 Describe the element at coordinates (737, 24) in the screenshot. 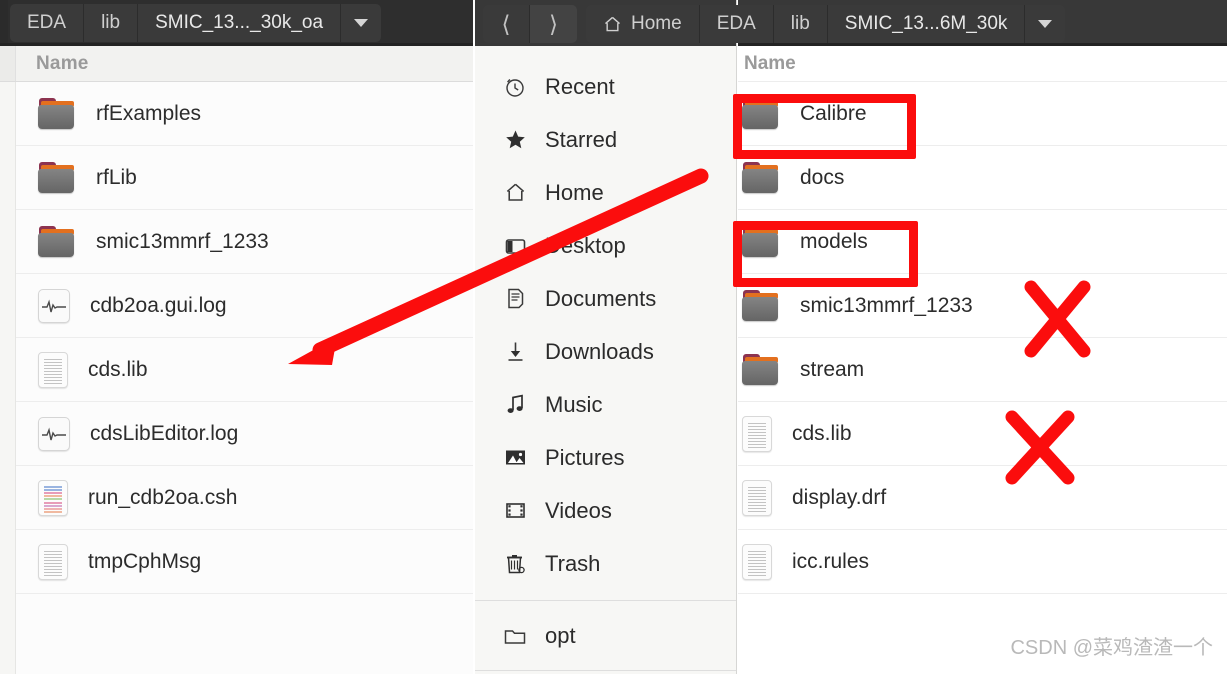

I see `breadcrumb-eda-right: EDA` at that location.